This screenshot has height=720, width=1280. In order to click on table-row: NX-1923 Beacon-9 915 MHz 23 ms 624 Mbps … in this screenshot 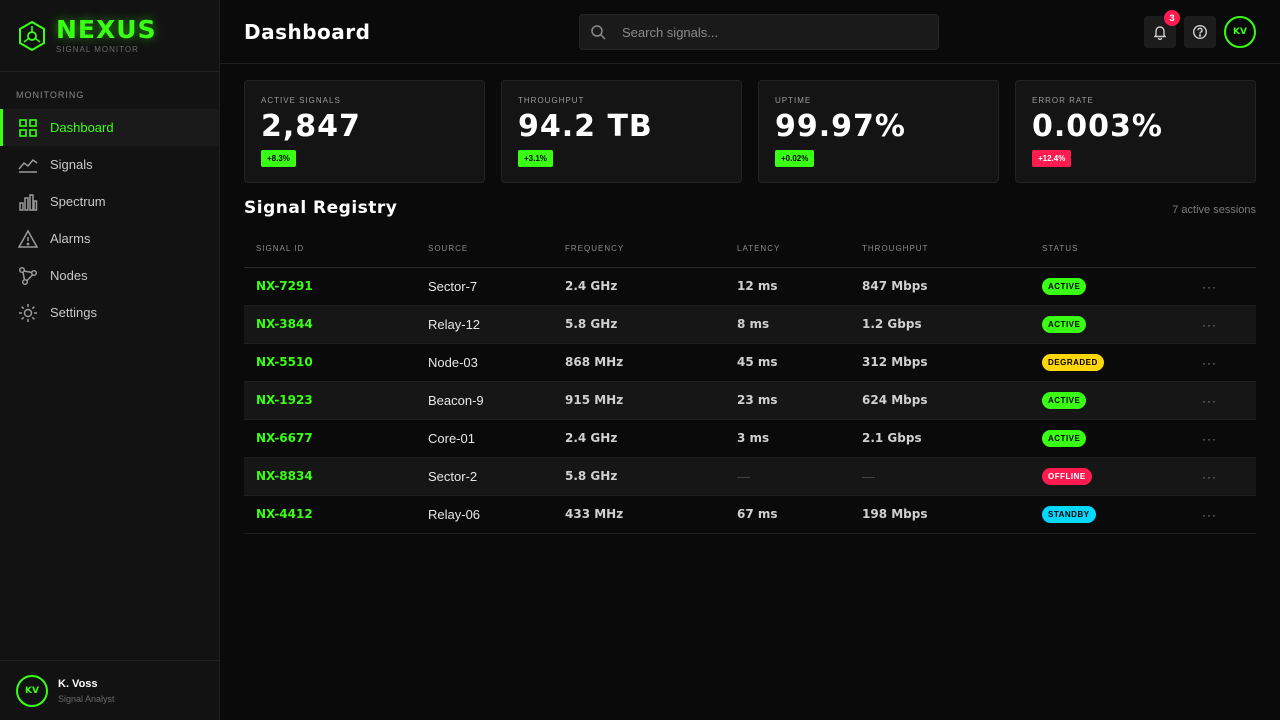, I will do `click(750, 400)`.